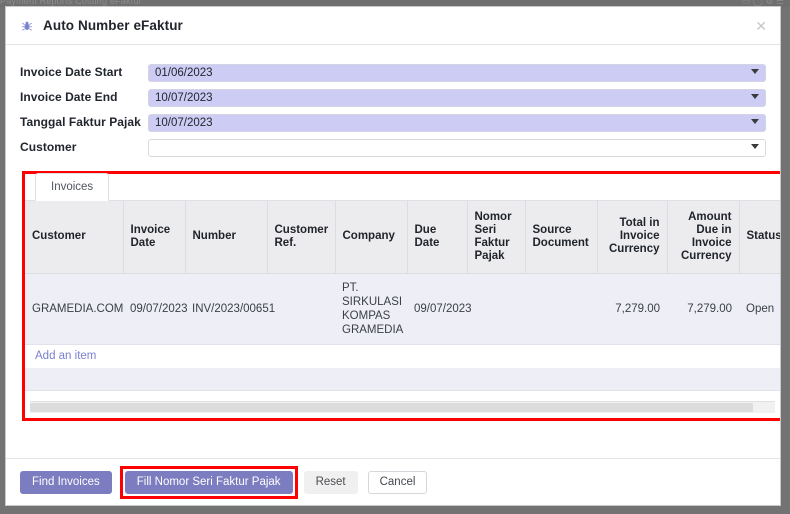 The height and width of the screenshot is (514, 790). What do you see at coordinates (69, 97) in the screenshot?
I see `label-invoice-date-end: Invoice Date End` at bounding box center [69, 97].